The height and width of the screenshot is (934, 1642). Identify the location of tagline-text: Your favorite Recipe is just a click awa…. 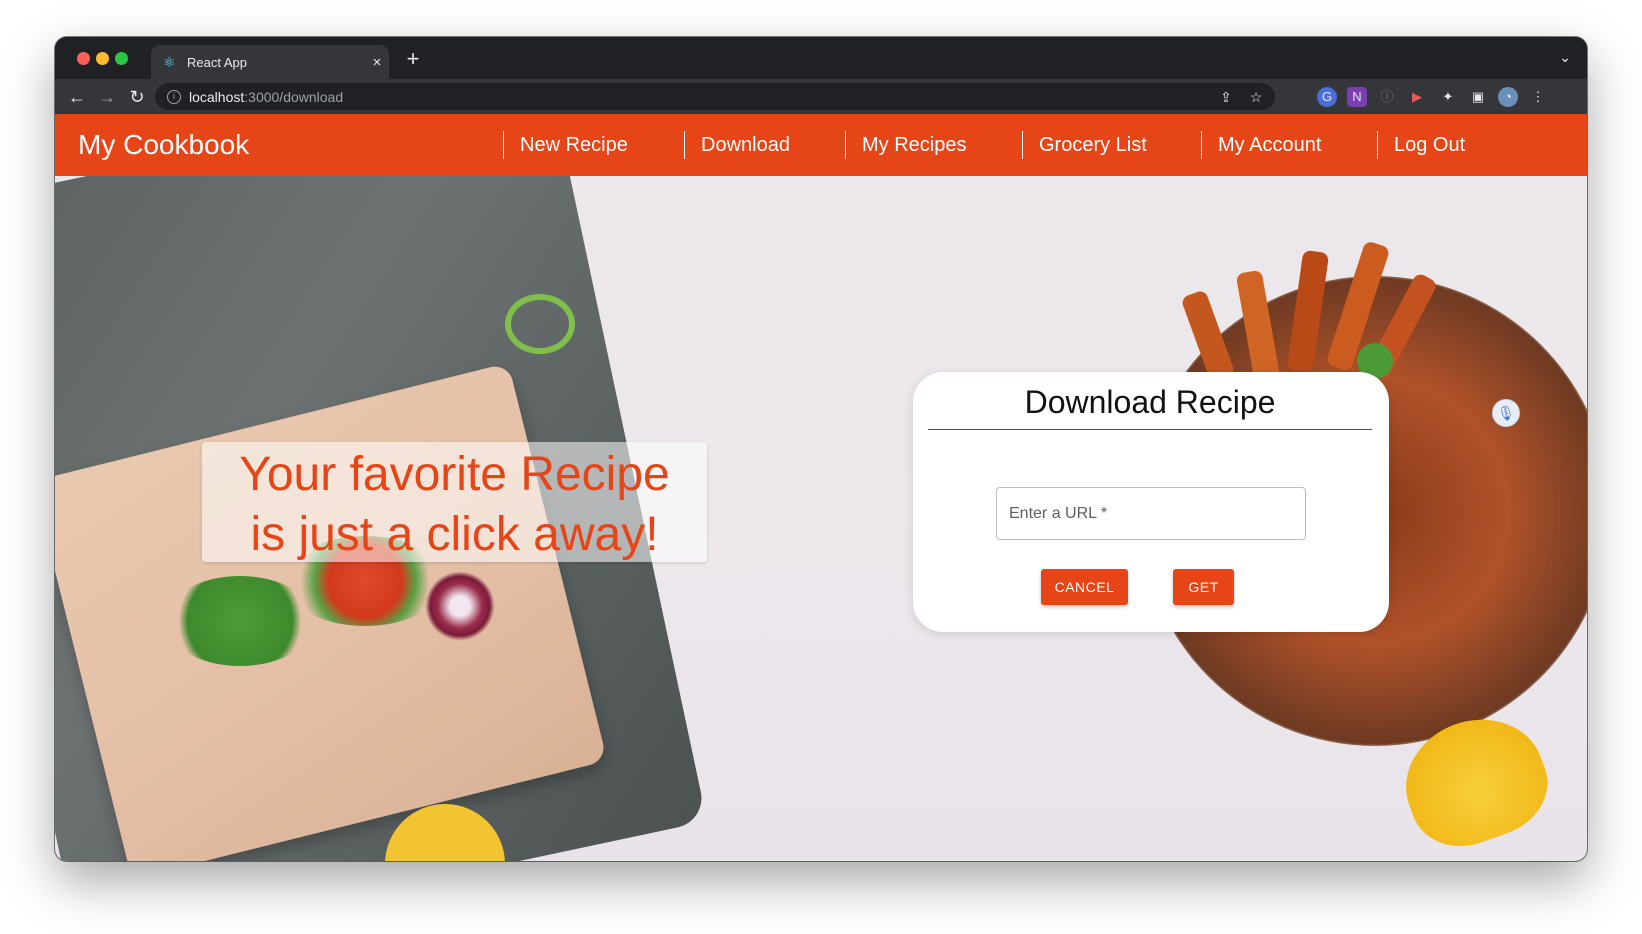
(454, 505).